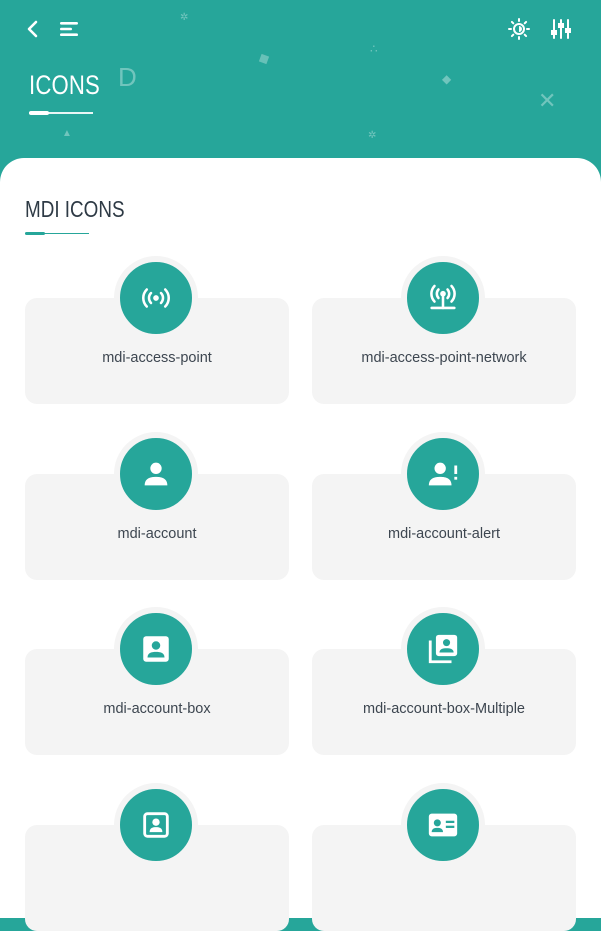 The height and width of the screenshot is (931, 601). What do you see at coordinates (69, 29) in the screenshot?
I see `menu-icon` at bounding box center [69, 29].